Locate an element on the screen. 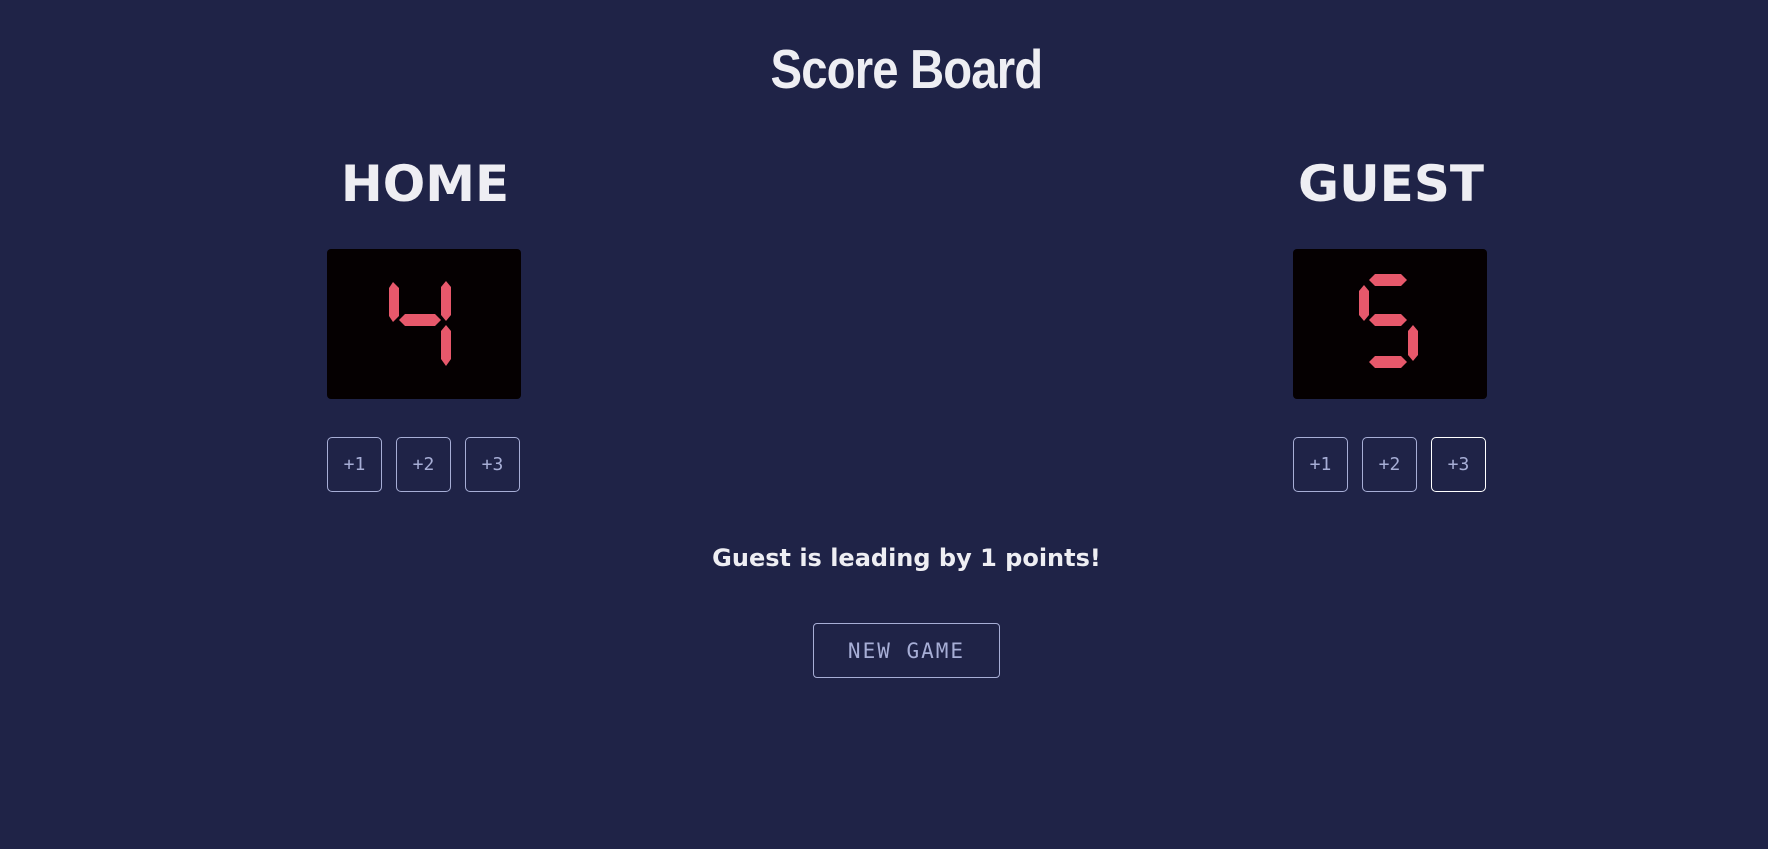 The image size is (1768, 849). guest-add-1-button: +1 is located at coordinates (1320, 464).